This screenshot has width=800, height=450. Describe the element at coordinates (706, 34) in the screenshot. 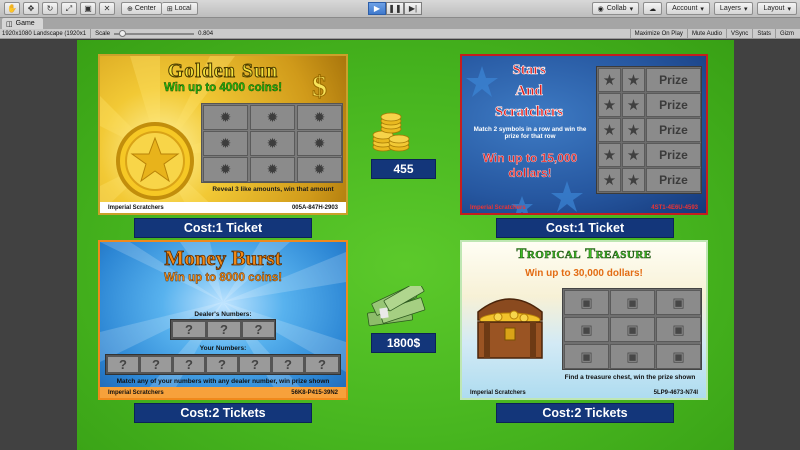

I see `mute-audio-toggle: Mute Audio` at that location.